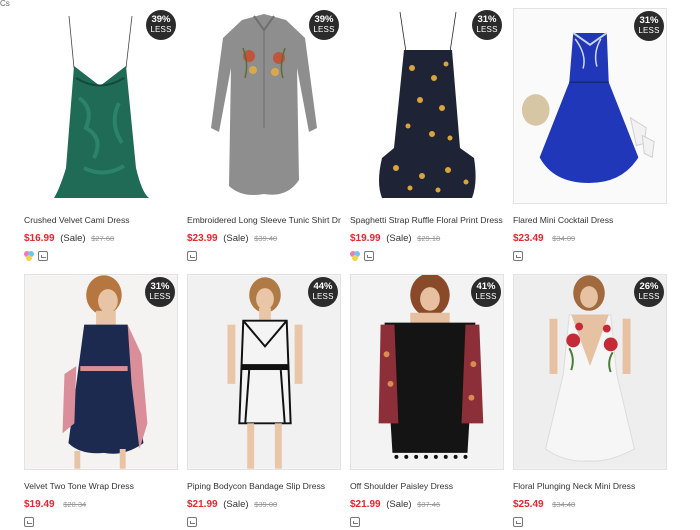 This screenshot has height=530, width=700. I want to click on price-row: $19.49 $28.34, so click(101, 504).